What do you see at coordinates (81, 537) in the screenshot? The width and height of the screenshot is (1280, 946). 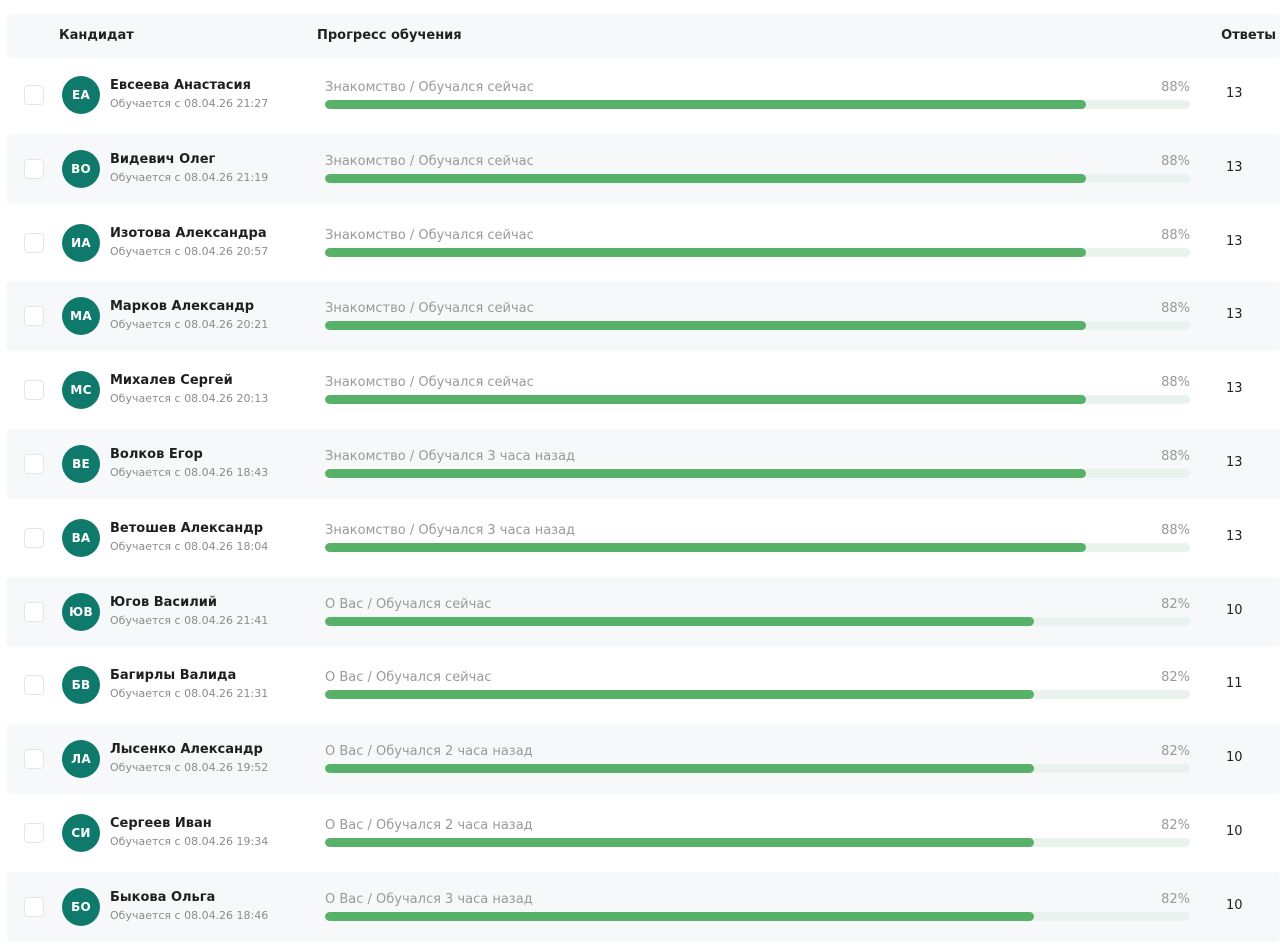 I see `avatar: ВА` at bounding box center [81, 537].